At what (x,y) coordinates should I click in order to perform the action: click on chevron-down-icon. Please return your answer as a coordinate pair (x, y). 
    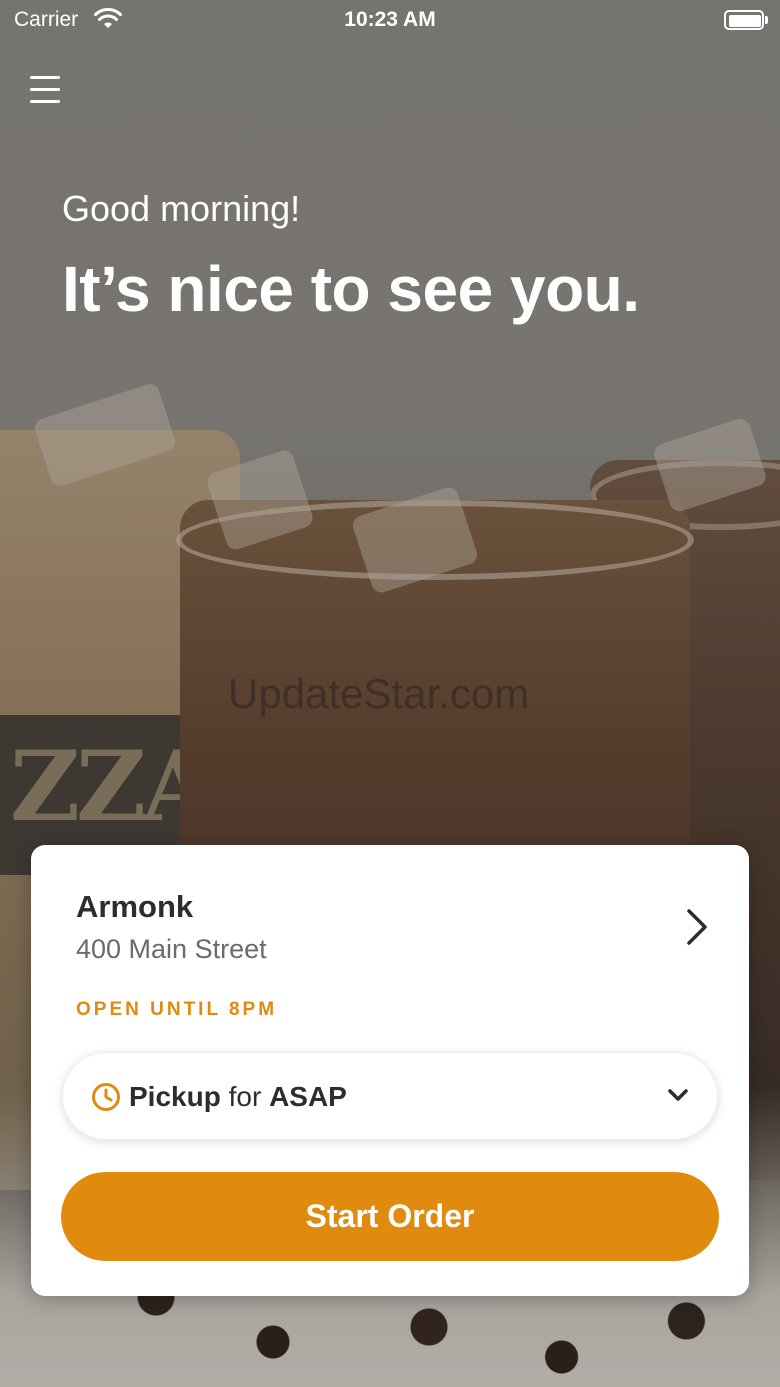
    Looking at the image, I should click on (678, 1095).